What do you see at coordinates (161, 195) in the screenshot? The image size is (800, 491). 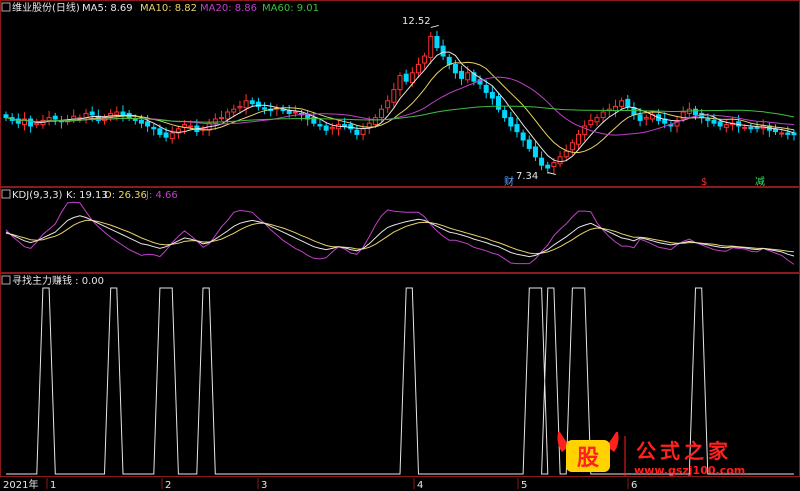 I see `kdj-j-label: J: 4.66` at bounding box center [161, 195].